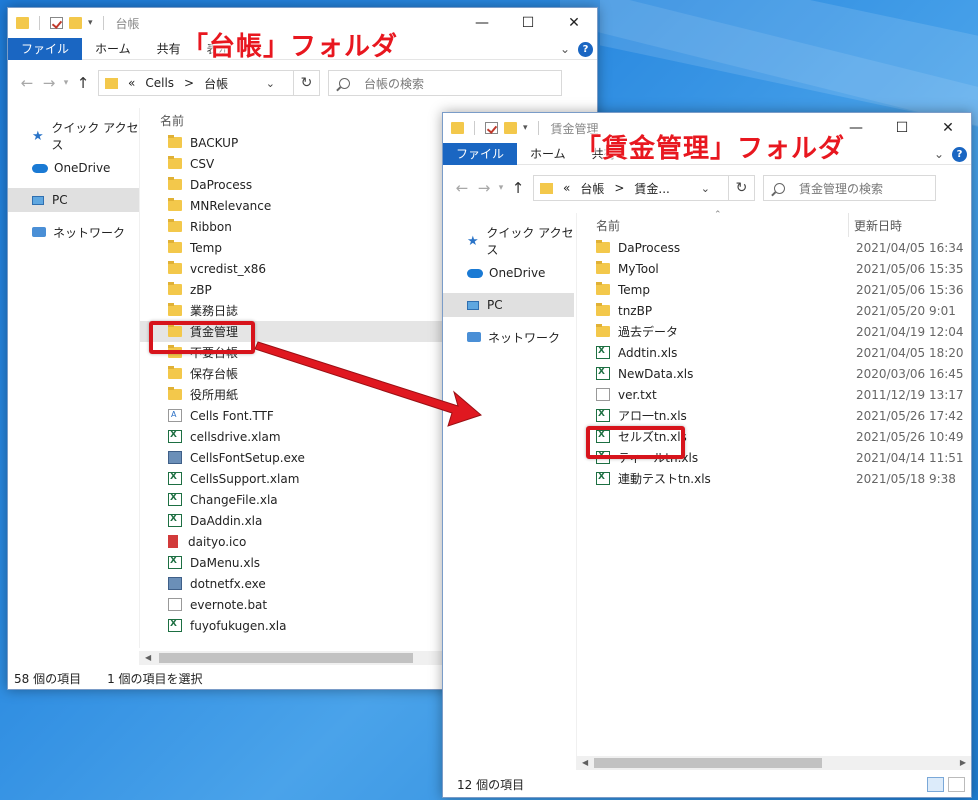 The height and width of the screenshot is (800, 978). Describe the element at coordinates (963, 762) in the screenshot. I see `scroll-right-icon: ▶` at that location.